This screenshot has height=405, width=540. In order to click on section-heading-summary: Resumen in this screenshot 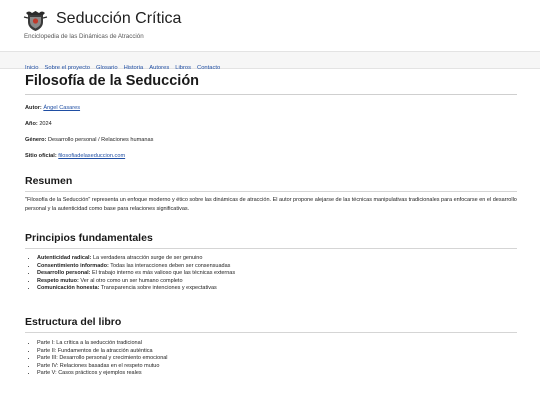, I will do `click(271, 183)`.